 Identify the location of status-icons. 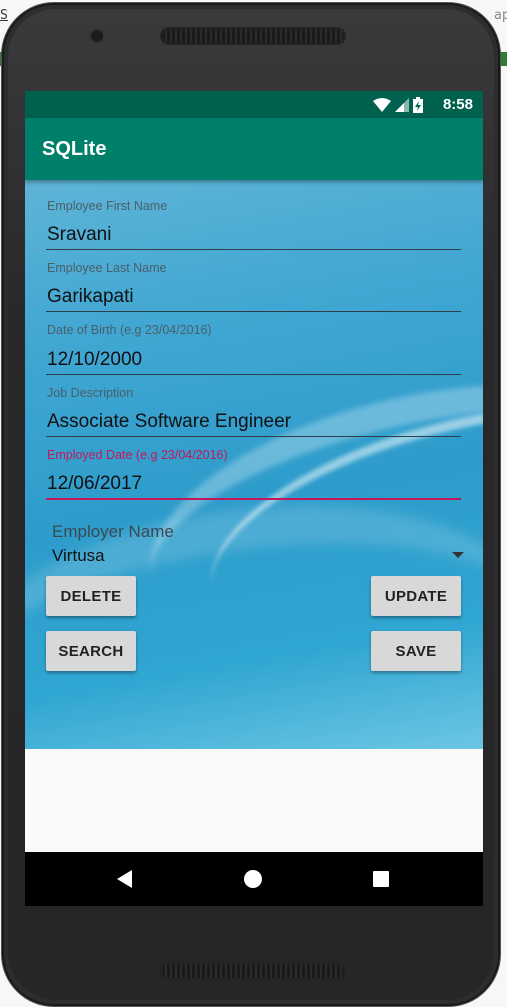
(398, 105).